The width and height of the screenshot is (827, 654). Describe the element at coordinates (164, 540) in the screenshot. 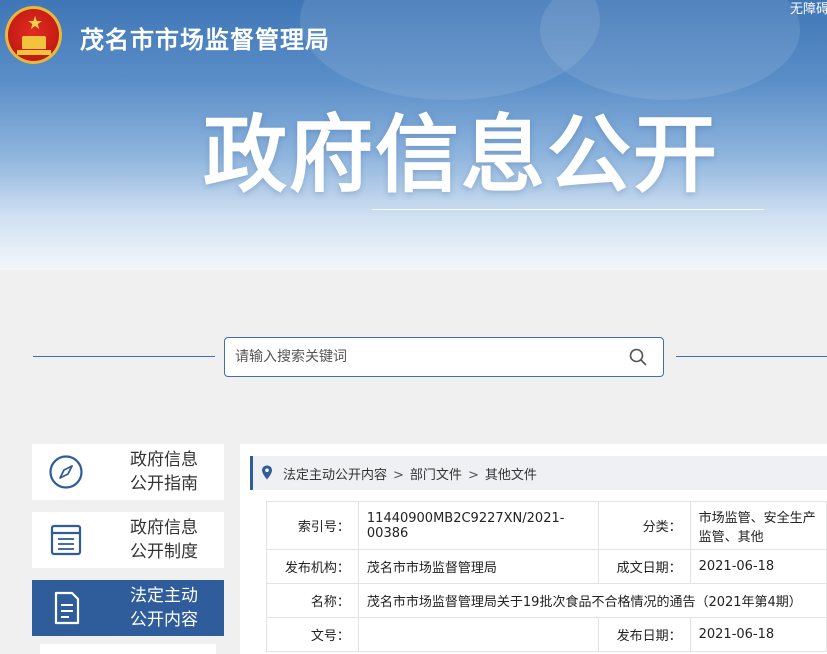

I see `sidebar-item-label: 政府信息公开制度` at that location.